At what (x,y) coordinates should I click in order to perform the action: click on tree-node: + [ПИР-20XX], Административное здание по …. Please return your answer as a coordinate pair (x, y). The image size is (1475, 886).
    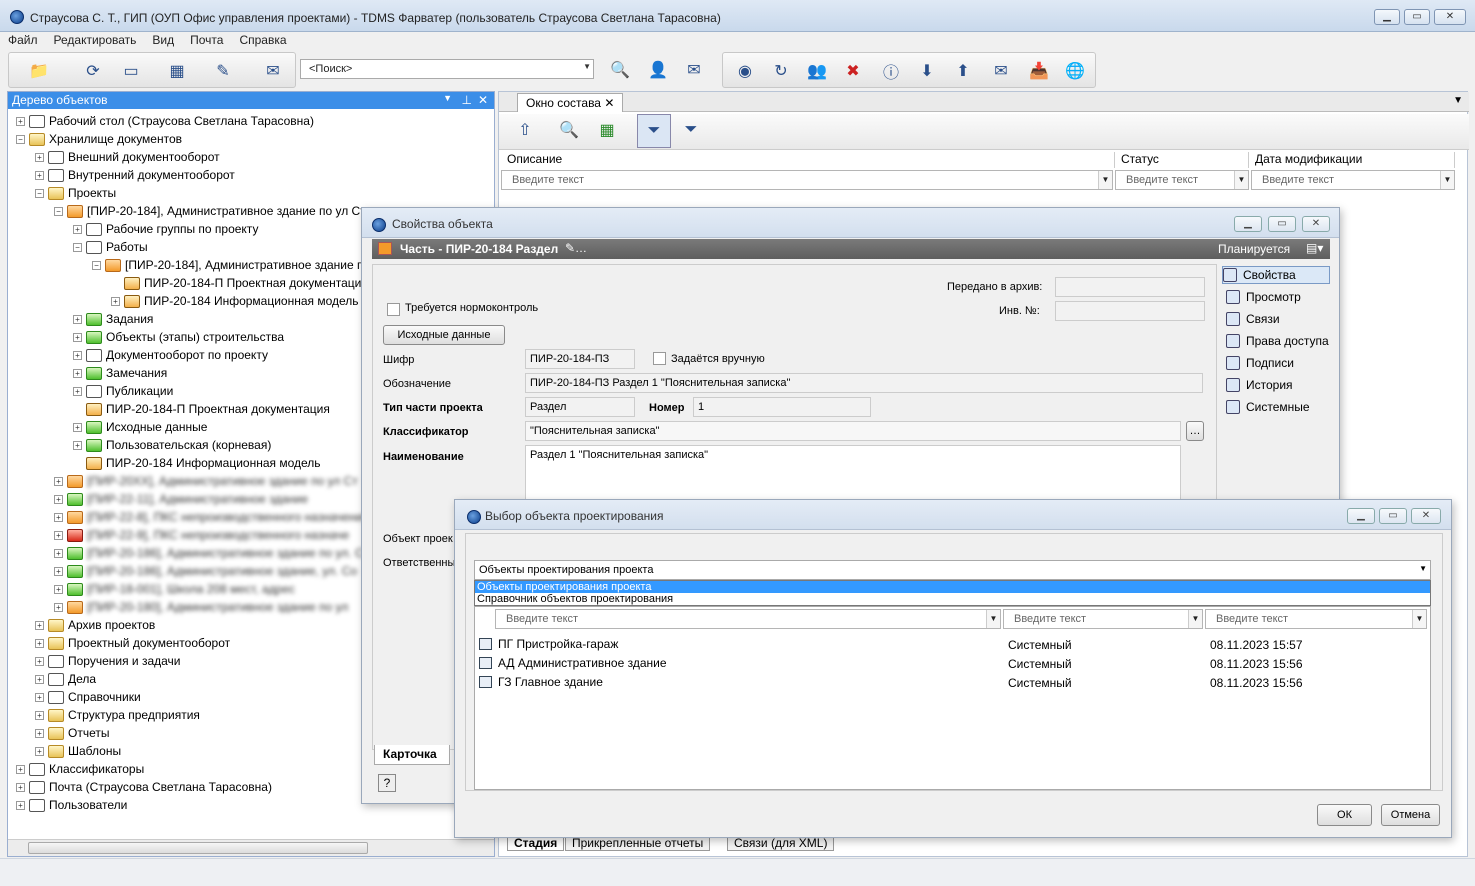
    Looking at the image, I should click on (206, 481).